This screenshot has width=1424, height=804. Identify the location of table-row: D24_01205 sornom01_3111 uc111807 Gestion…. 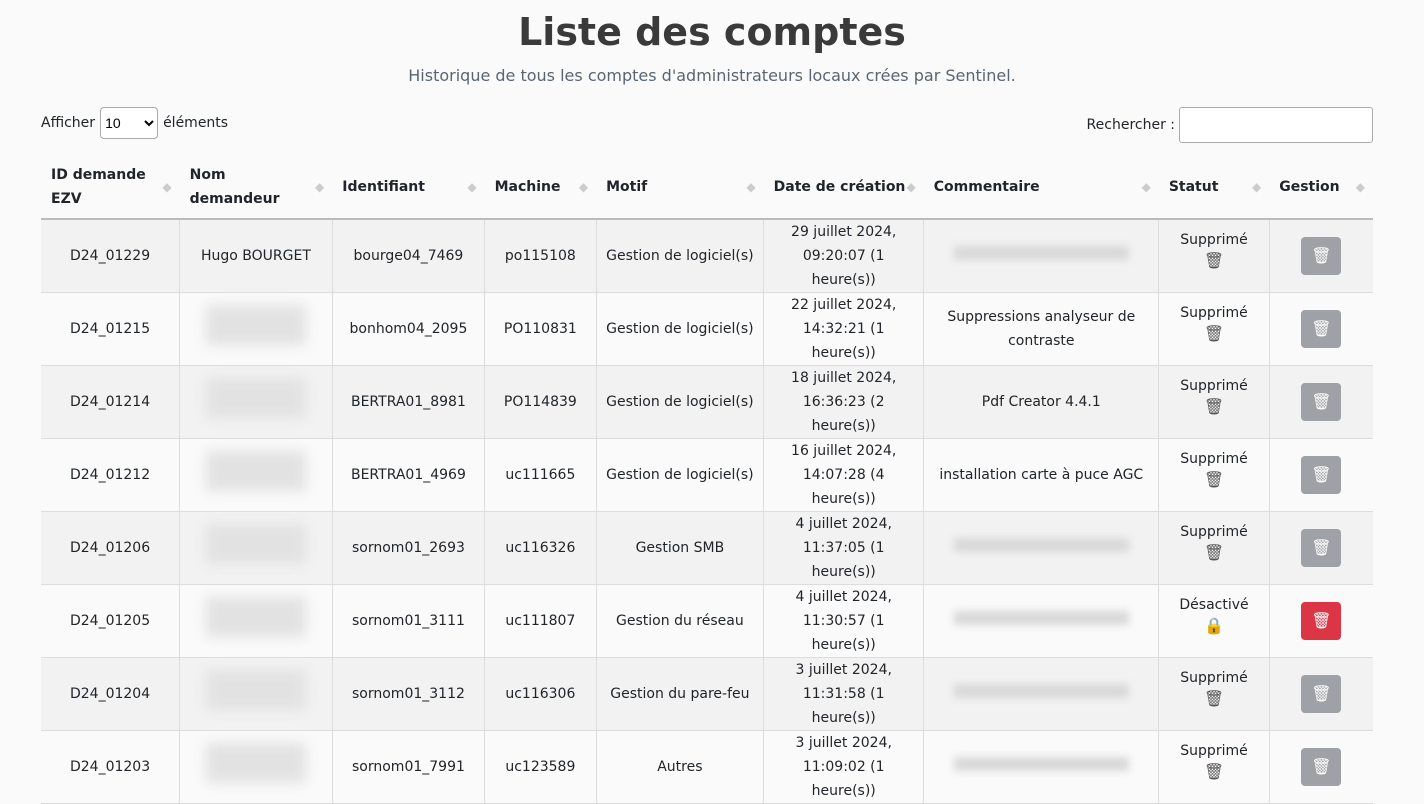
(707, 621).